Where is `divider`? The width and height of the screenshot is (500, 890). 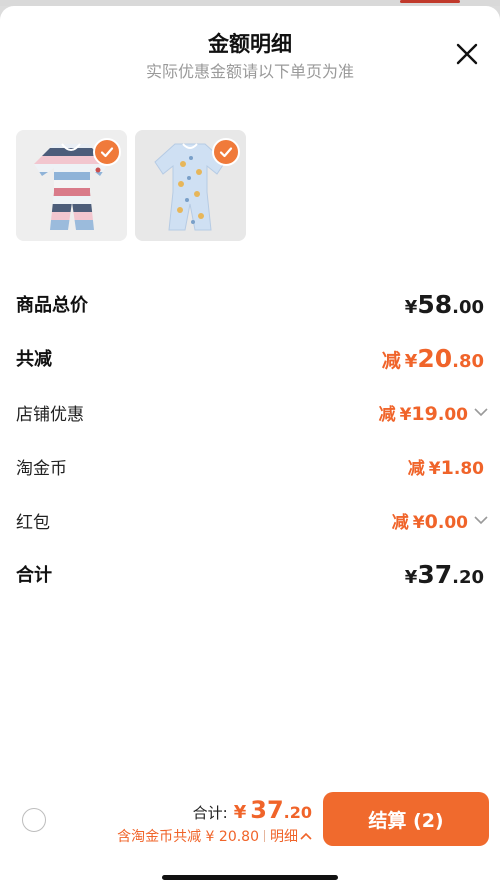 divider is located at coordinates (264, 836).